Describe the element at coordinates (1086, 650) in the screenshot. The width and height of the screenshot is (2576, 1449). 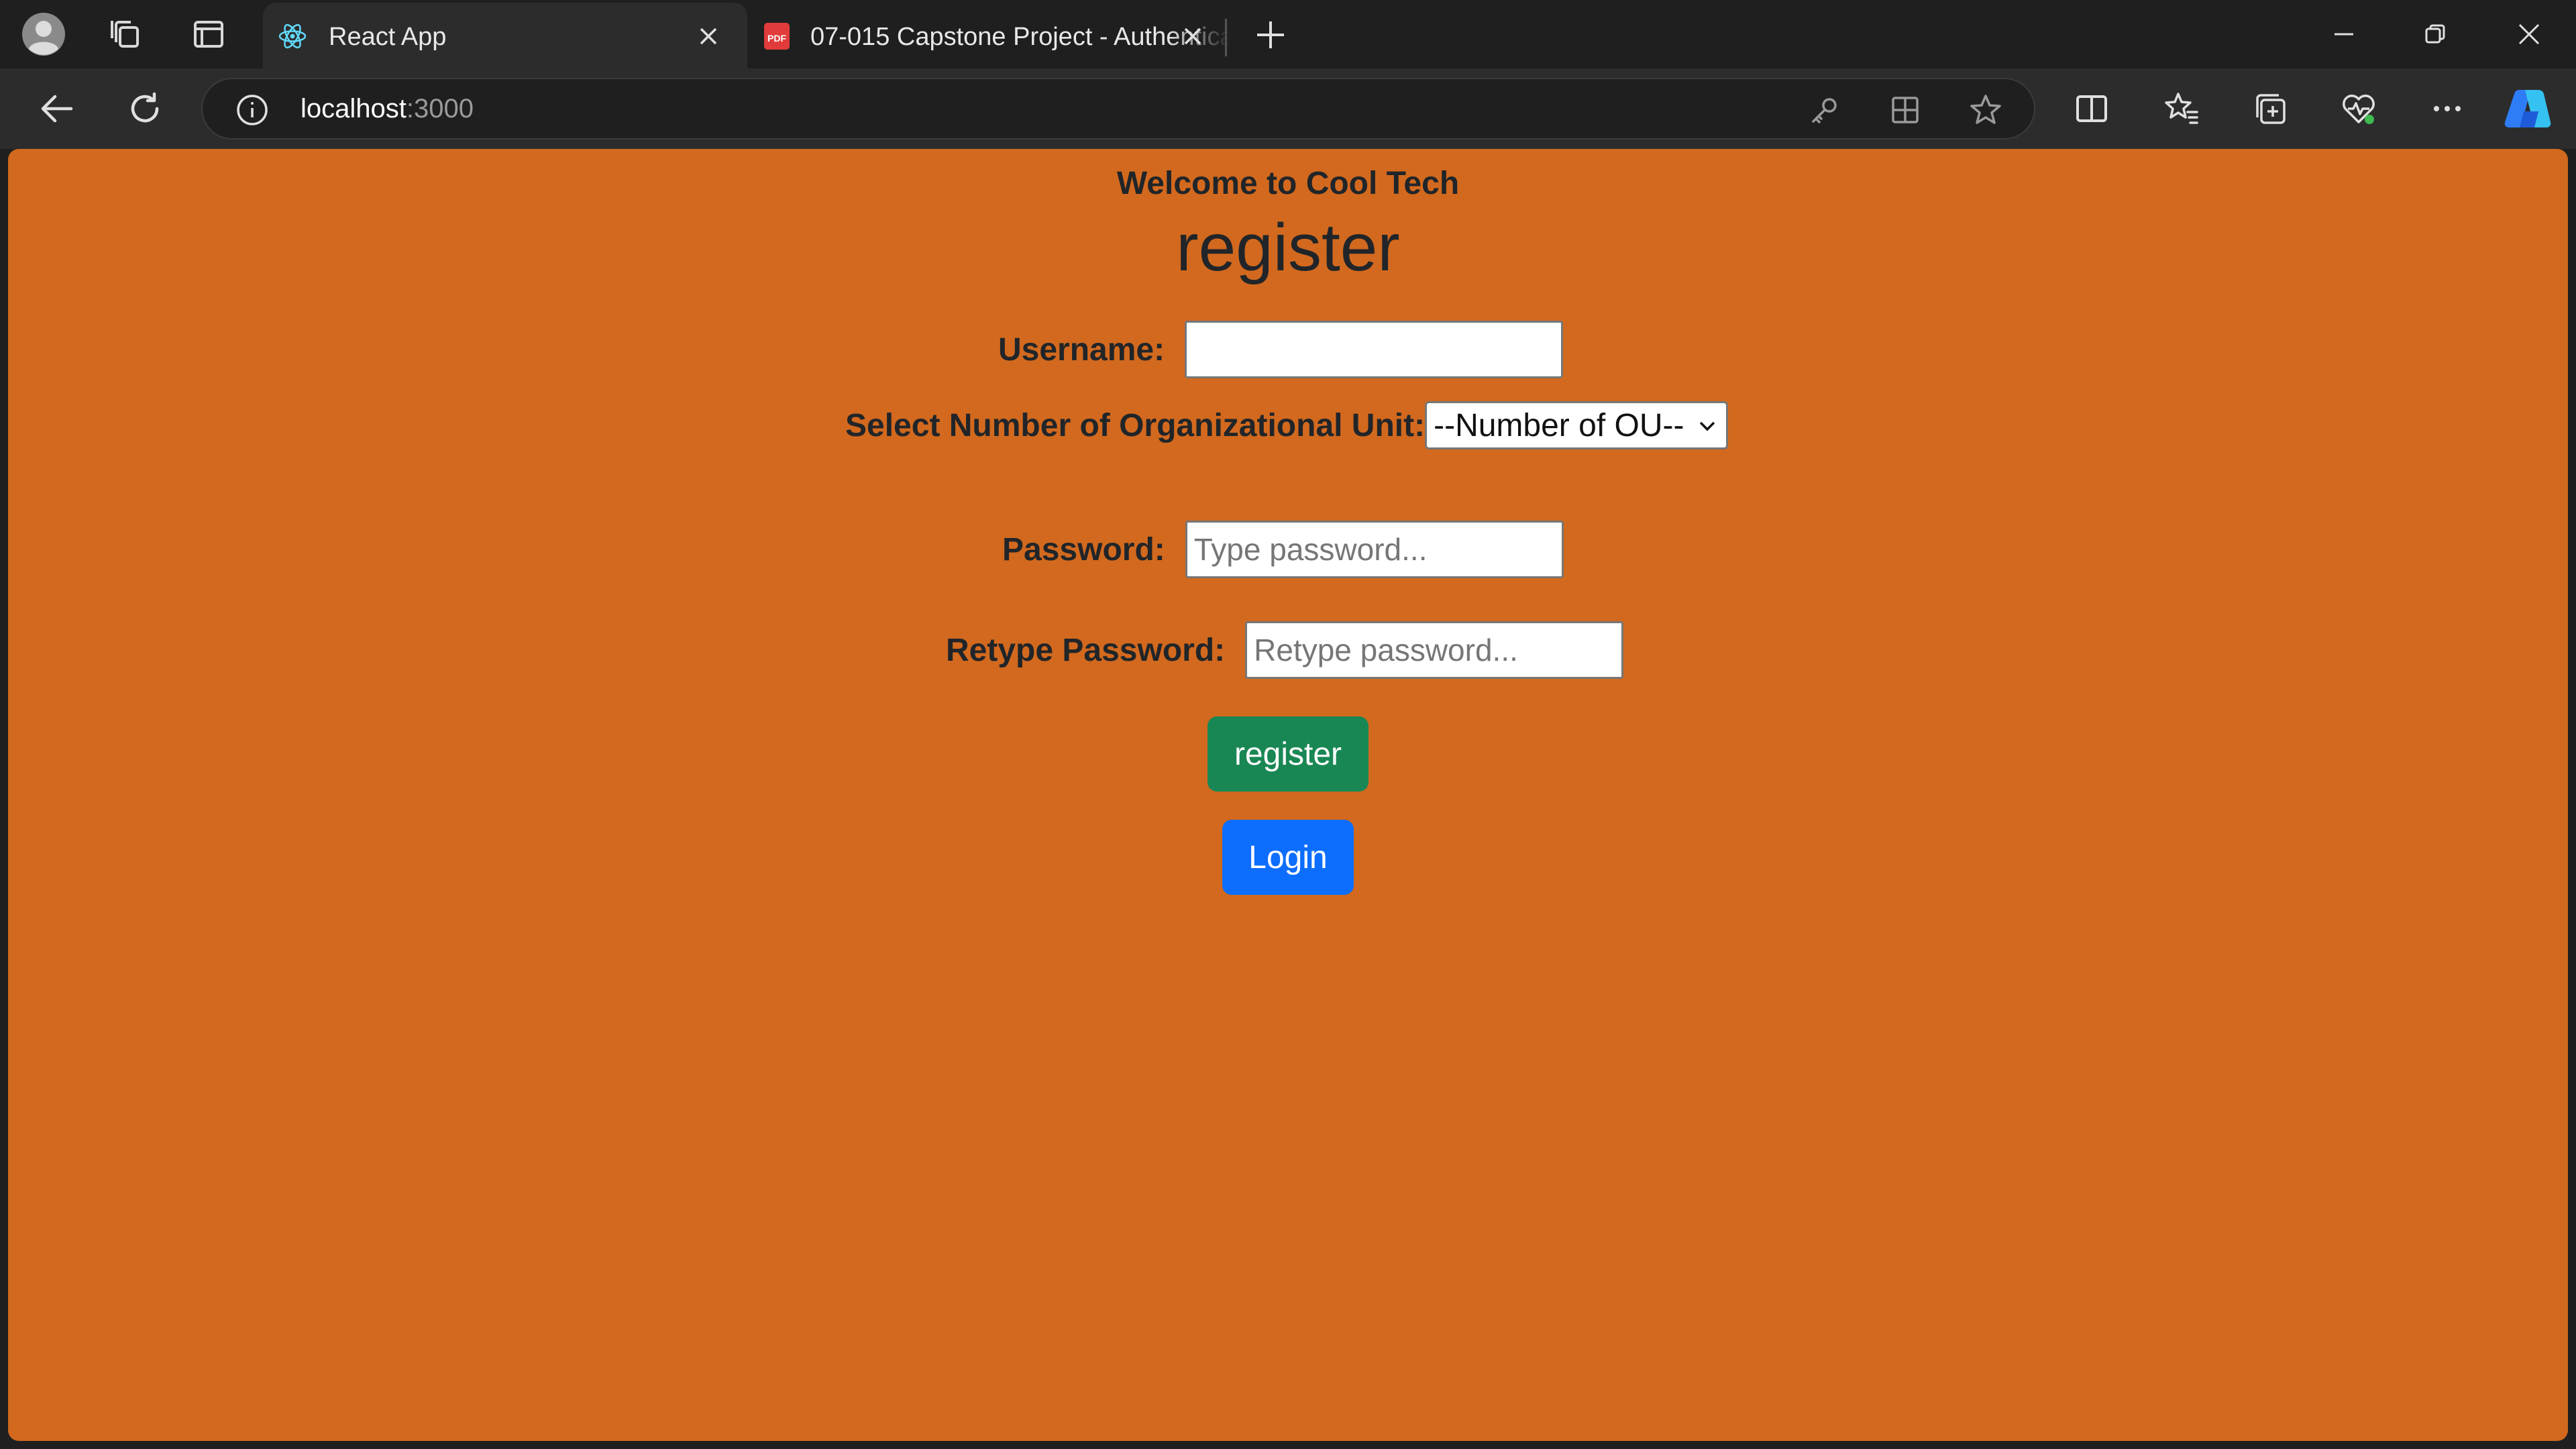
I see `retype-password-label: Retype Password:` at that location.